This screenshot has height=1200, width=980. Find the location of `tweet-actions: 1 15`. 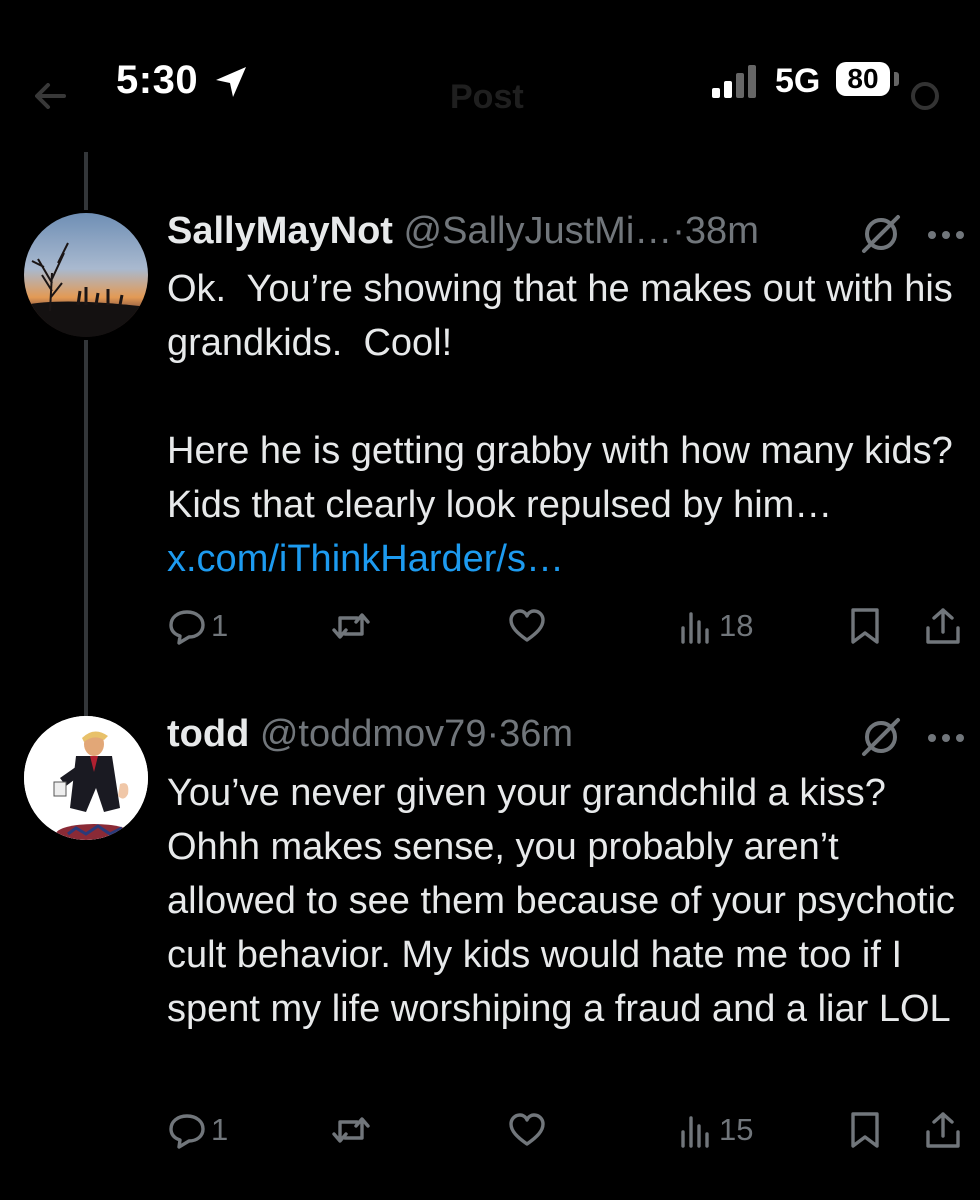

tweet-actions: 1 15 is located at coordinates (567, 1134).